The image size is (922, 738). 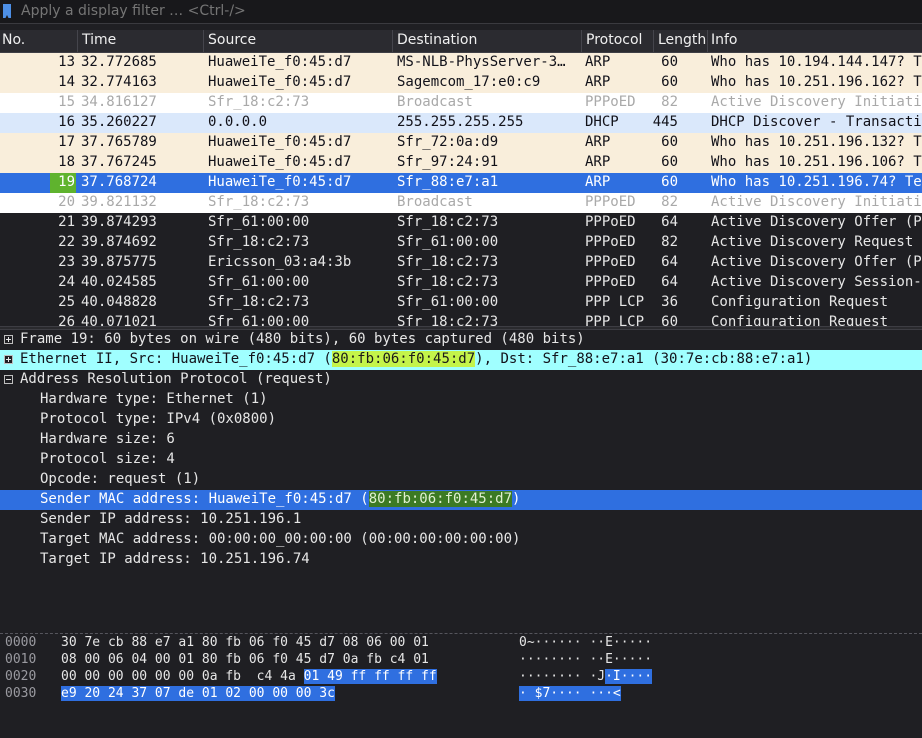 What do you see at coordinates (99, 40) in the screenshot?
I see `col-time: Time` at bounding box center [99, 40].